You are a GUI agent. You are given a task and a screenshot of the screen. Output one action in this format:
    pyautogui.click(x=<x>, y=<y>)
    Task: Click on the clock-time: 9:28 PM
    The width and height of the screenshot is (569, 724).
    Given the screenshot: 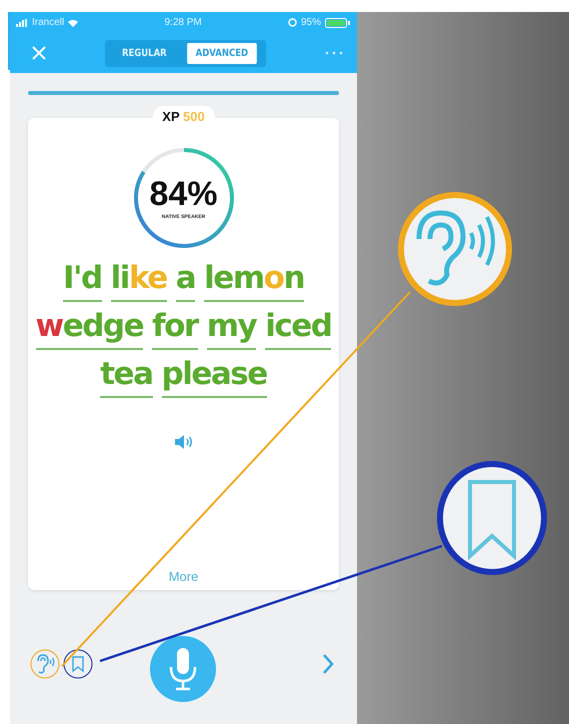 What is the action you would take?
    pyautogui.click(x=183, y=22)
    